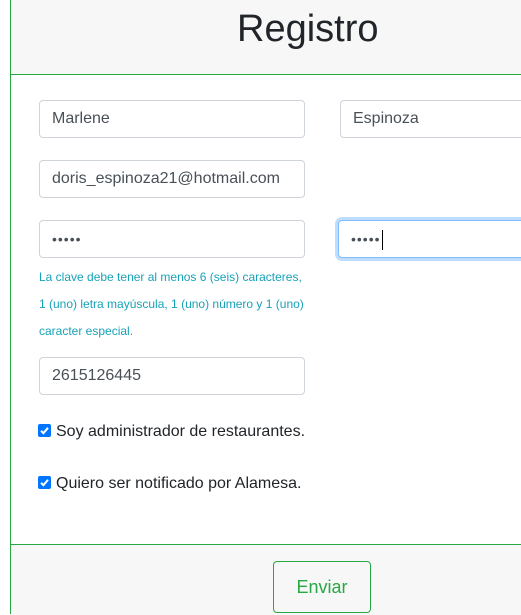 This screenshot has width=521, height=615. I want to click on notify-checkbox-label: Quiero ser notificado por Alamesa., so click(179, 483).